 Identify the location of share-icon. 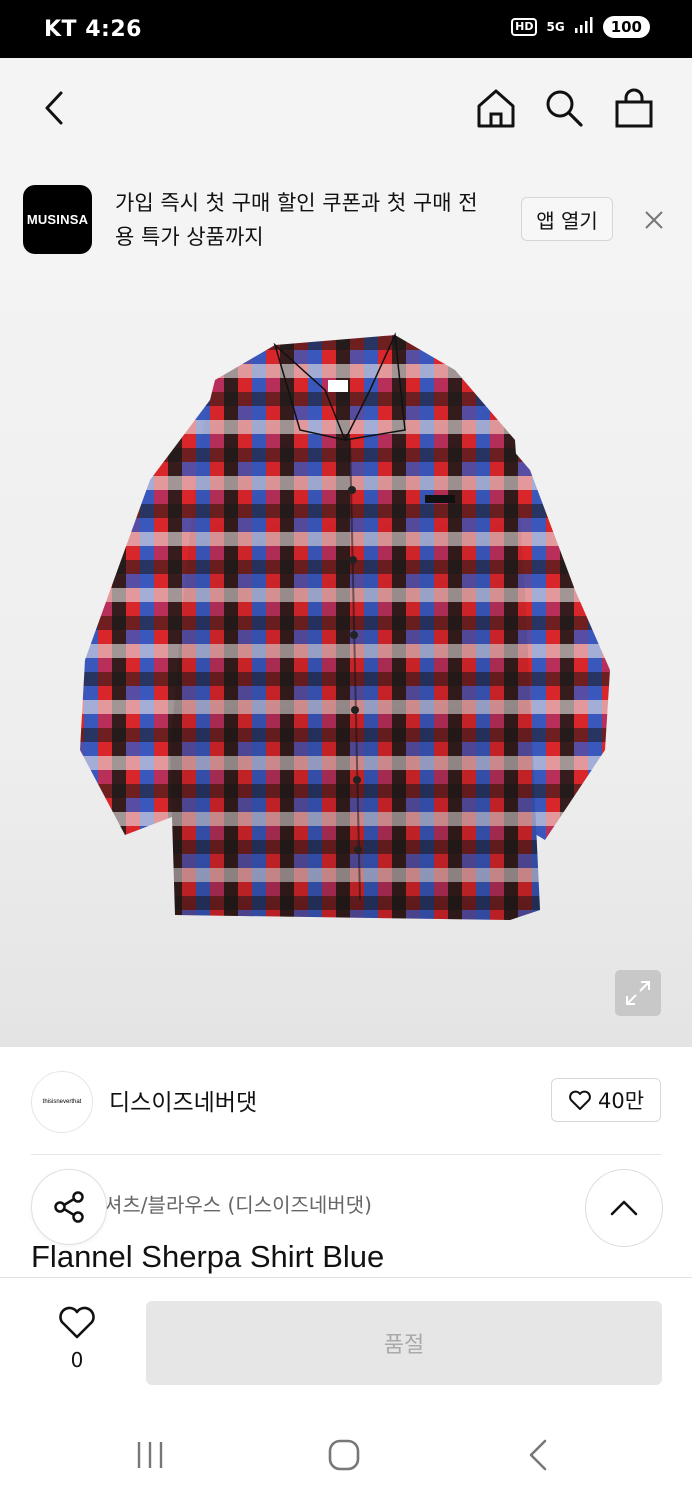
(69, 1207).